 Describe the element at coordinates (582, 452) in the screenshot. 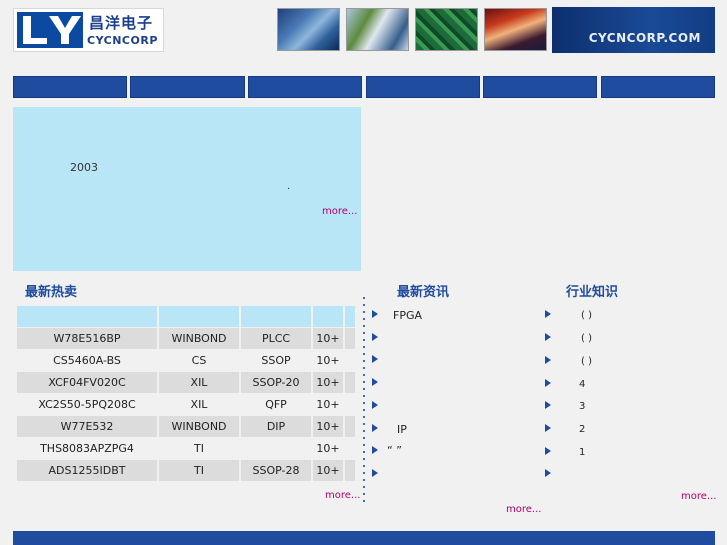

I see `knowledge-item-7: 1` at that location.